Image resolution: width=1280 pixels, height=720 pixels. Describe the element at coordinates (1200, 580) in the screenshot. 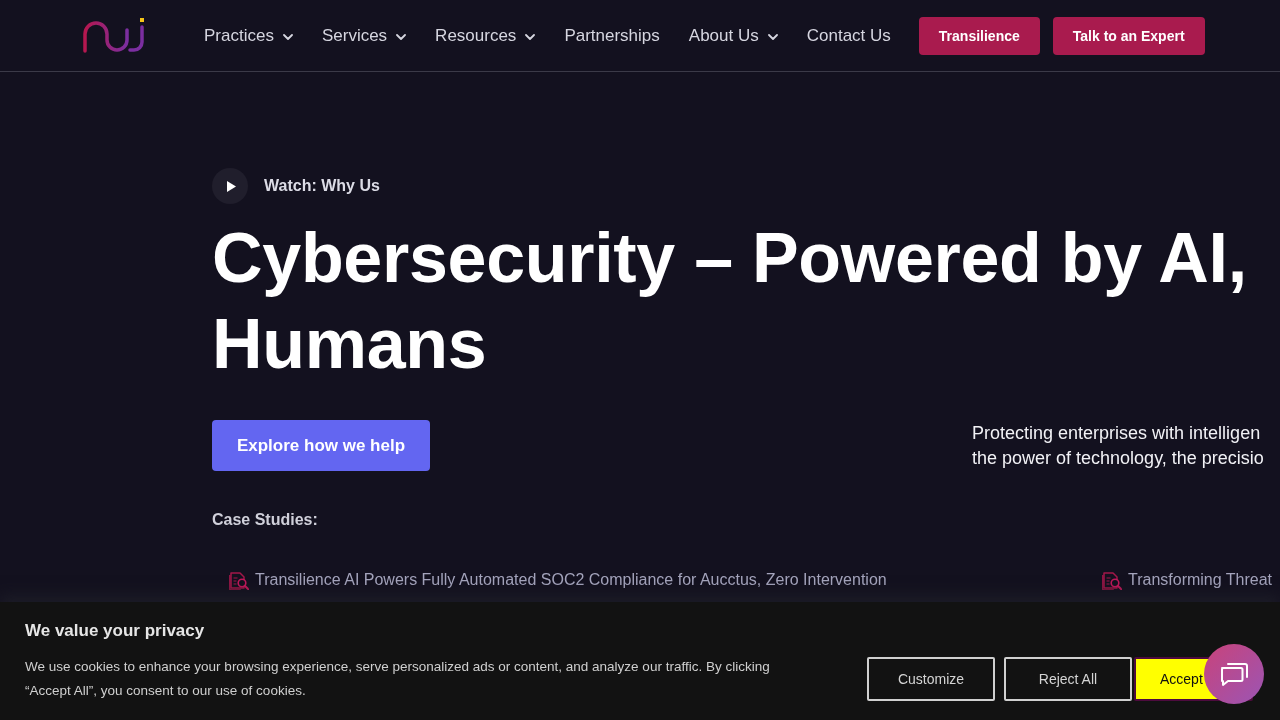

I see `case-study-link: Transforming Threat` at that location.